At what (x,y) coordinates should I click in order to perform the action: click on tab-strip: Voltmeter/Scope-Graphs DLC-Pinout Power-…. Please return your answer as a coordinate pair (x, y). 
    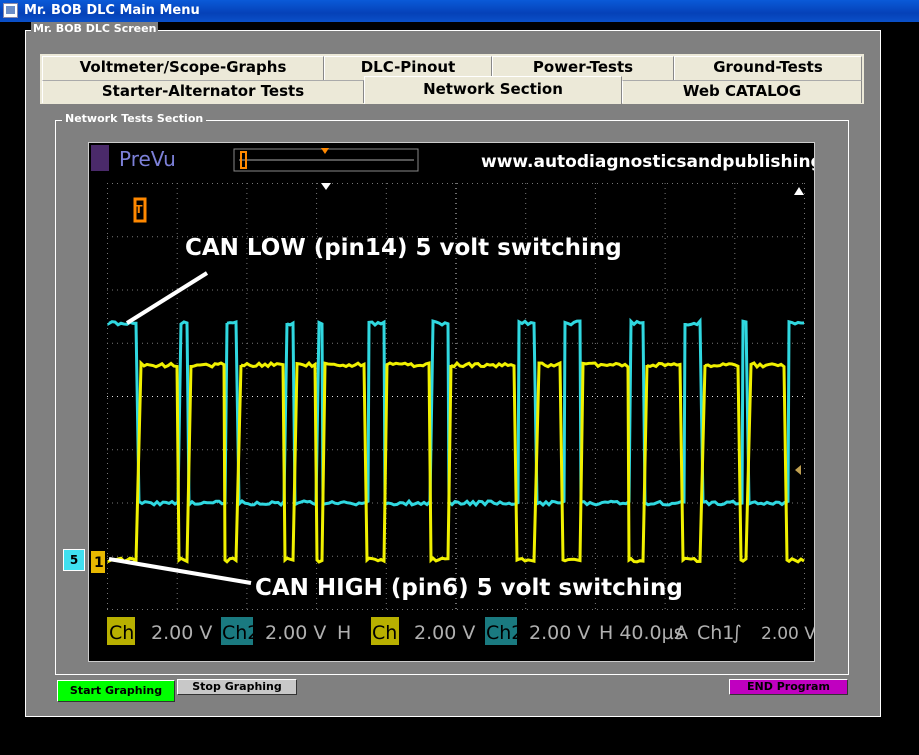
    Looking at the image, I should click on (452, 79).